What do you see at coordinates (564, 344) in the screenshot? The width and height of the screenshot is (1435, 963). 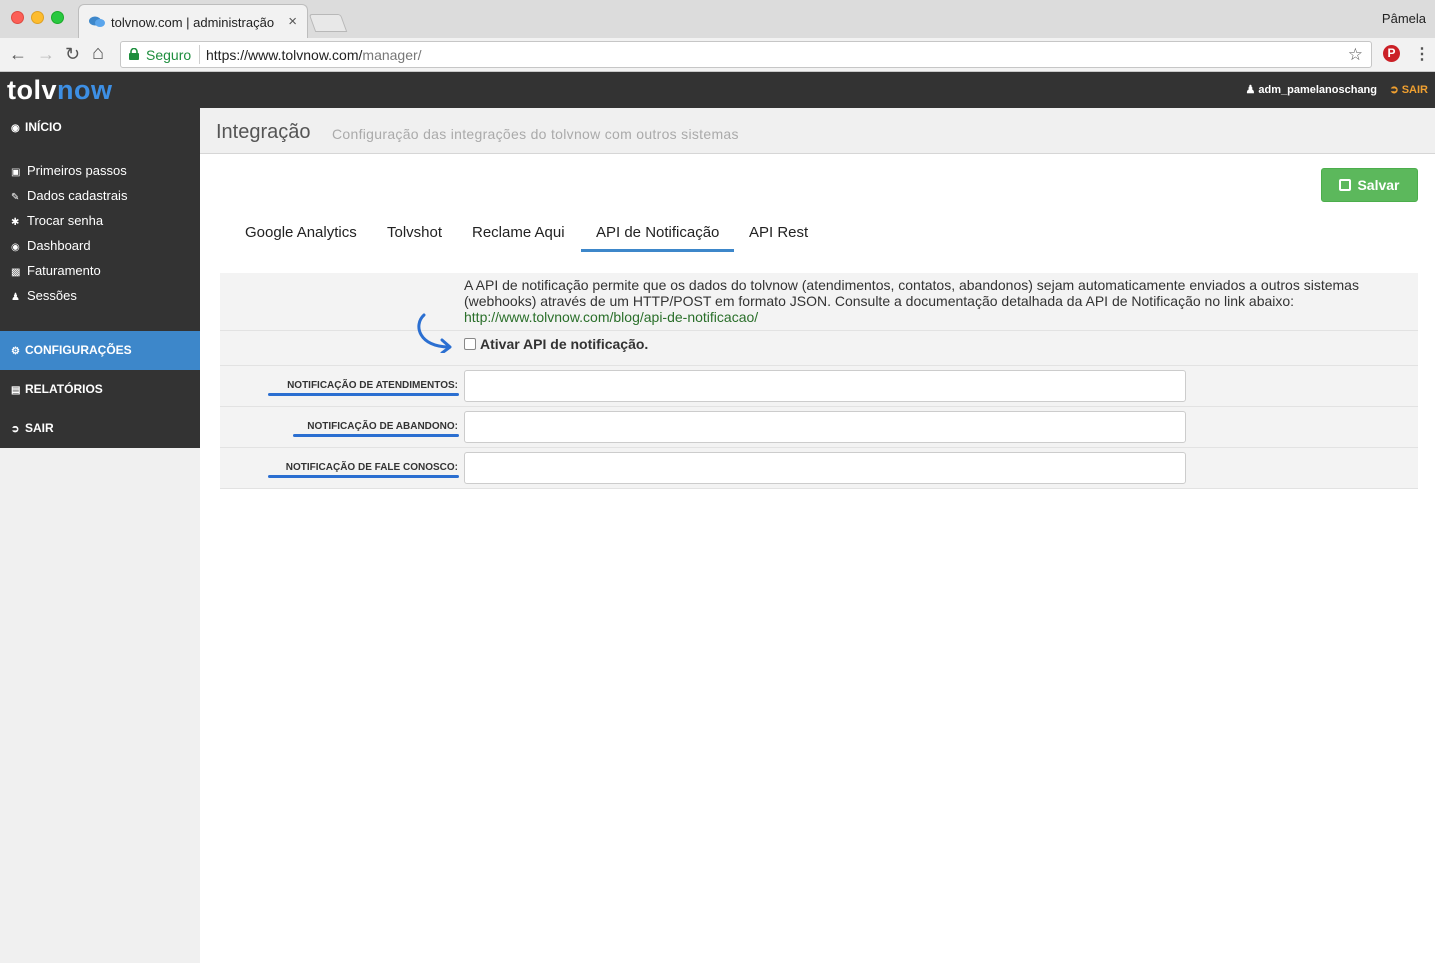 I see `activate-api-label: Ativar API de notificação.` at bounding box center [564, 344].